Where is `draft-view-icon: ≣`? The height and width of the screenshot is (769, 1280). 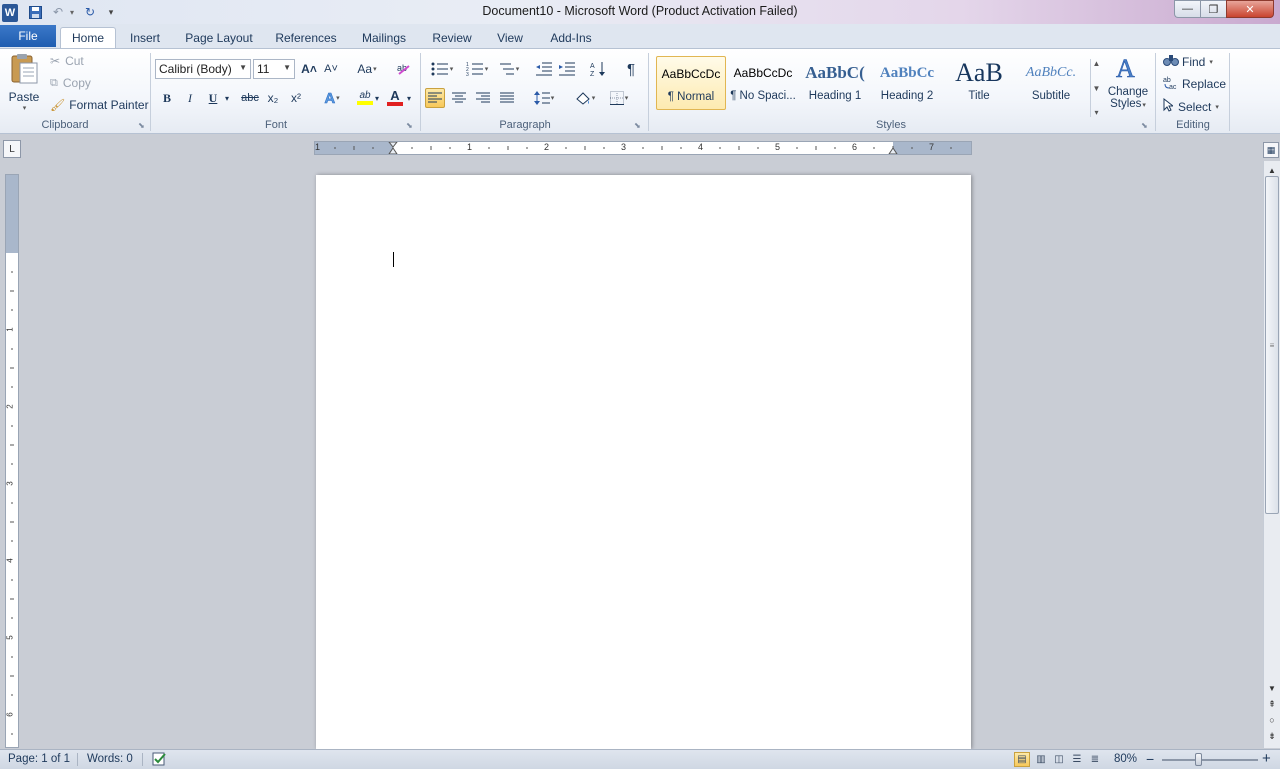
draft-view-icon: ≣ is located at coordinates (1095, 759).